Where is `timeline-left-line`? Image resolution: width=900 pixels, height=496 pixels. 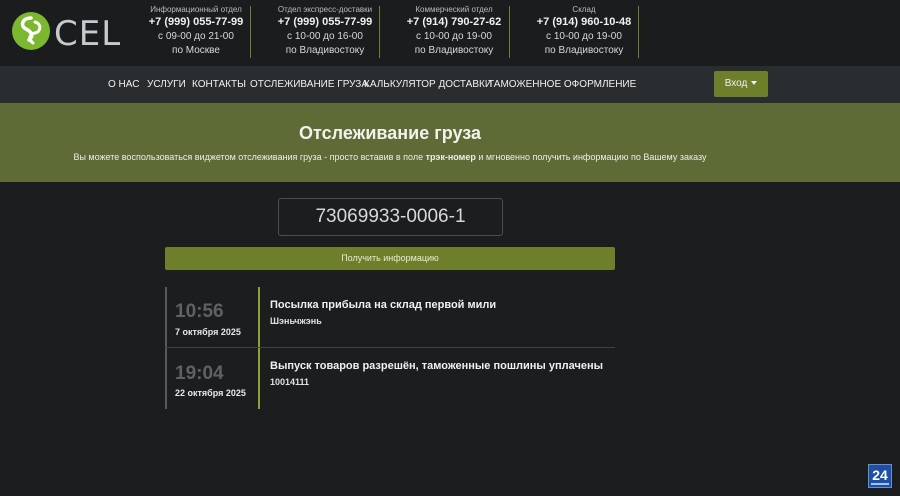 timeline-left-line is located at coordinates (166, 348).